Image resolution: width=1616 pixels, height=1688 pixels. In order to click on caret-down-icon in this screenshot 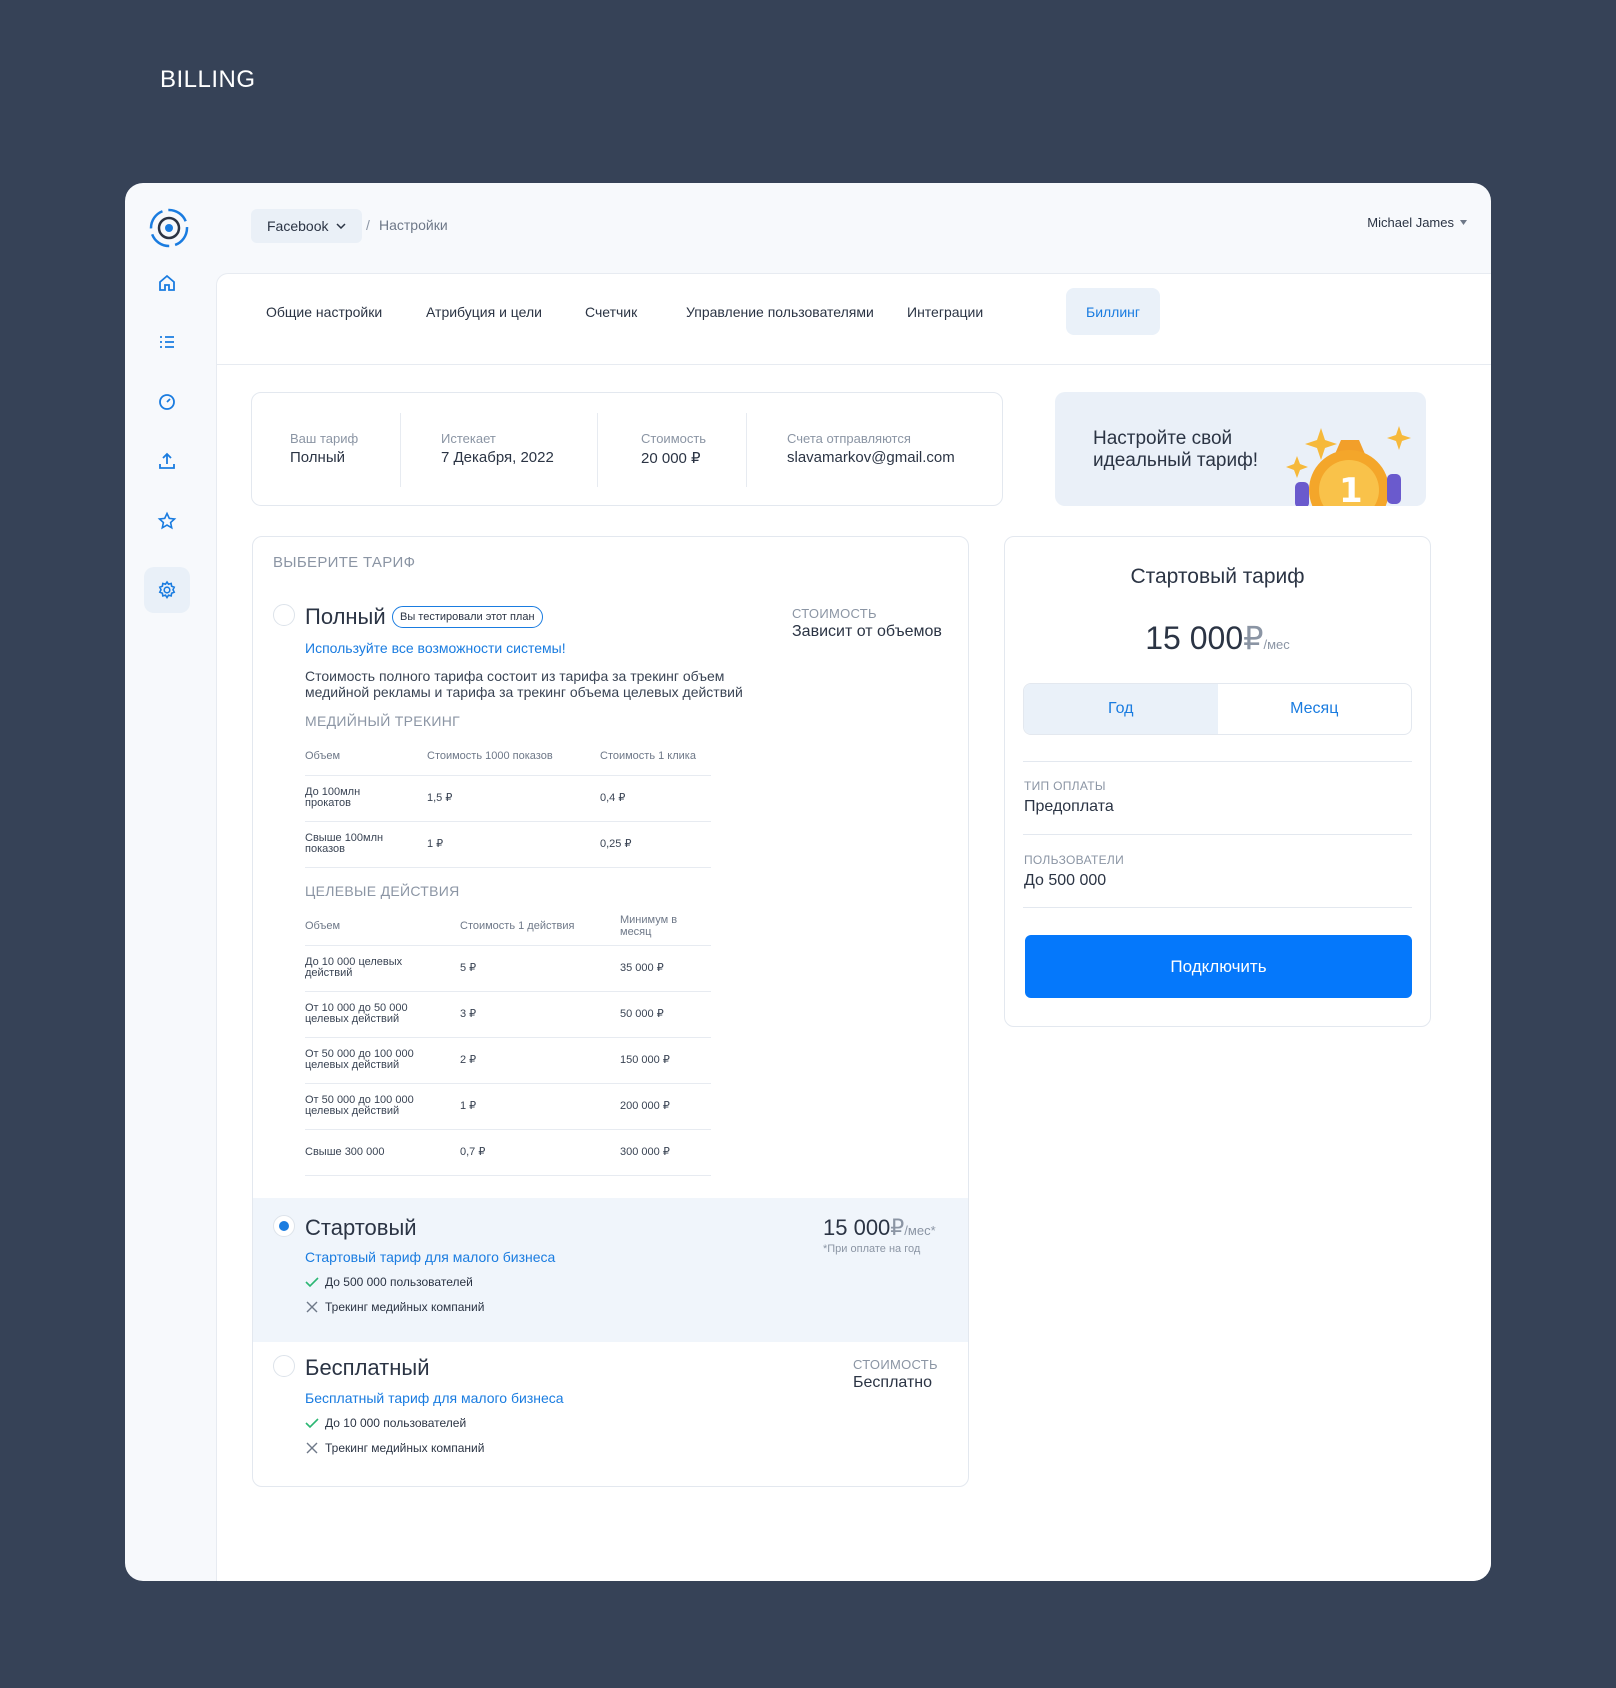, I will do `click(1463, 222)`.